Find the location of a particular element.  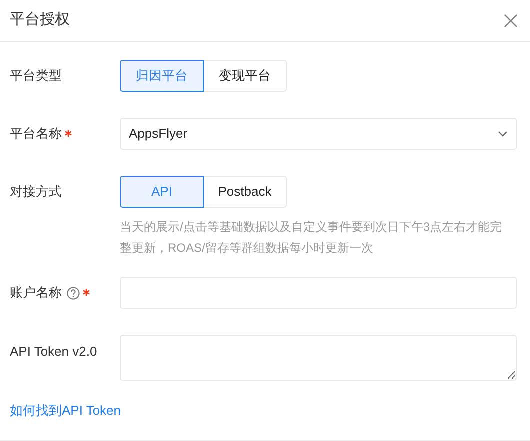

segment-tab: Postback is located at coordinates (245, 192).